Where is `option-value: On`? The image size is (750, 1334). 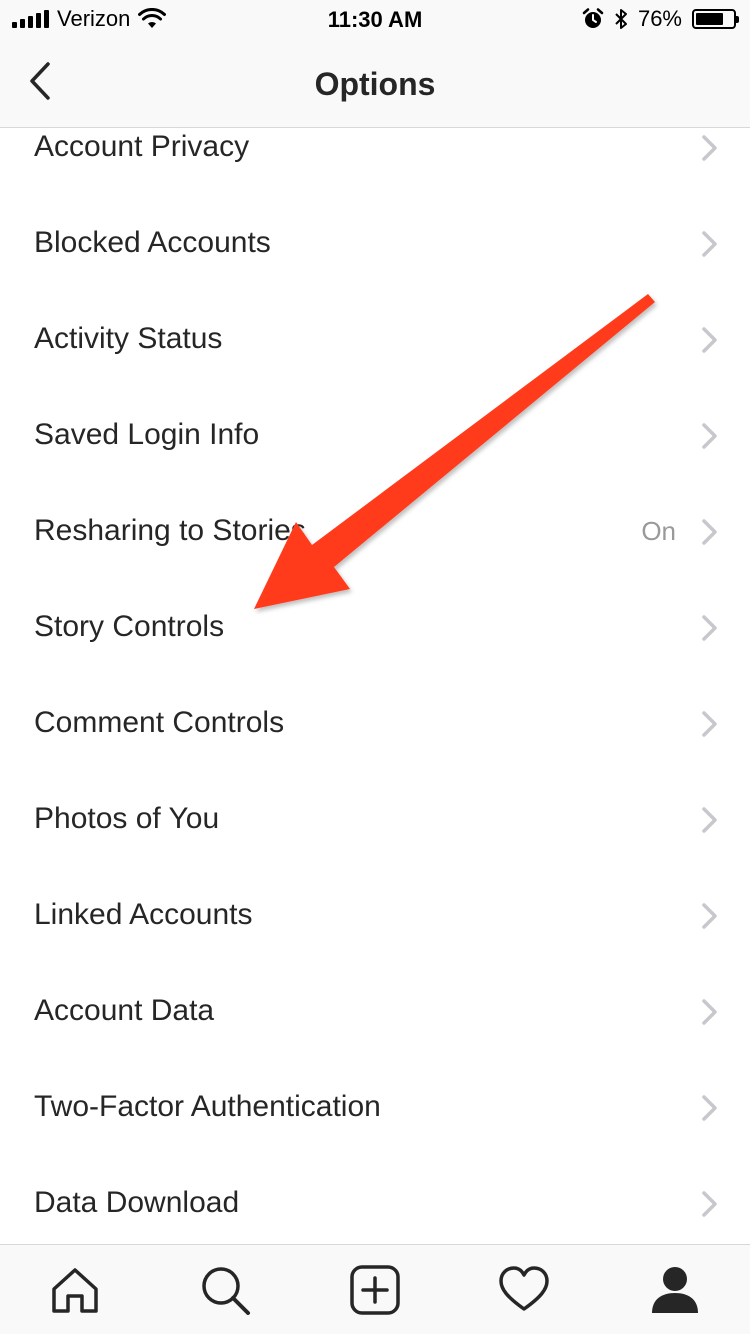
option-value: On is located at coordinates (658, 531).